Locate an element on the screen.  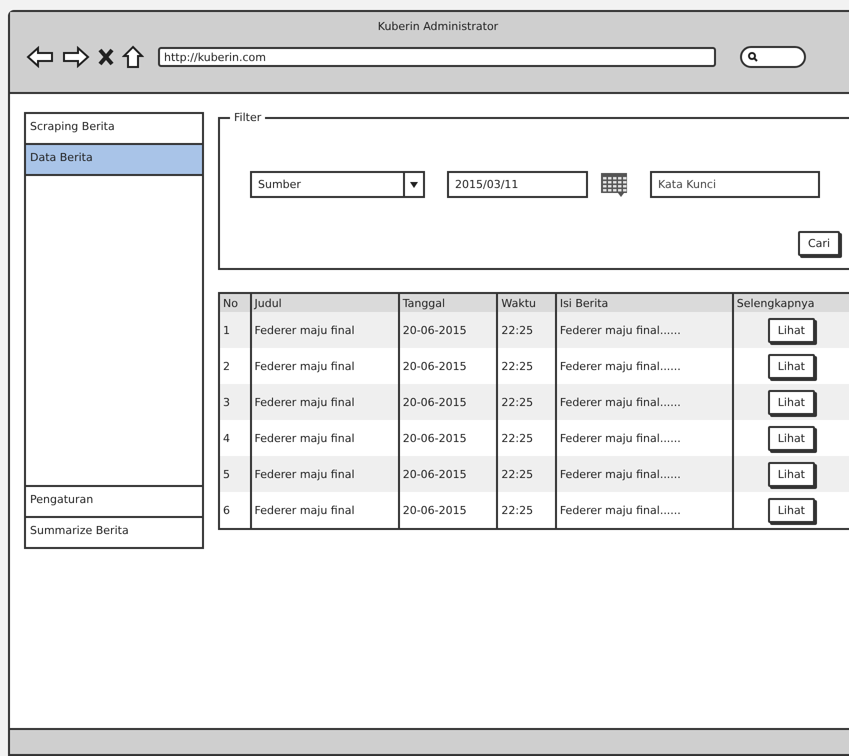
column-header: Judul is located at coordinates (324, 302).